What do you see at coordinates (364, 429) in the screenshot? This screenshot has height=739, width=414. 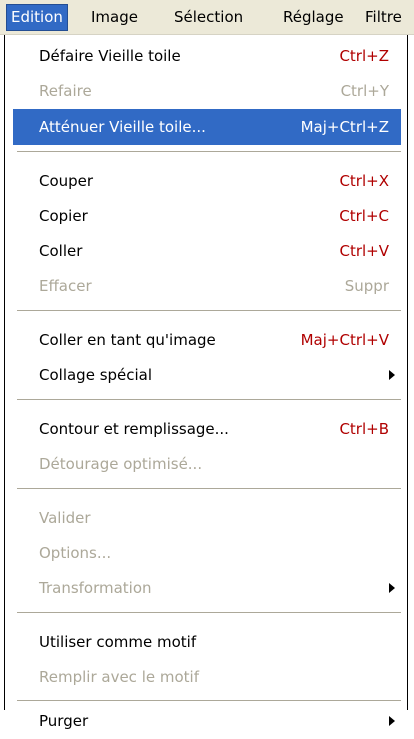 I see `menu-item-shortcut: Ctrl+B` at bounding box center [364, 429].